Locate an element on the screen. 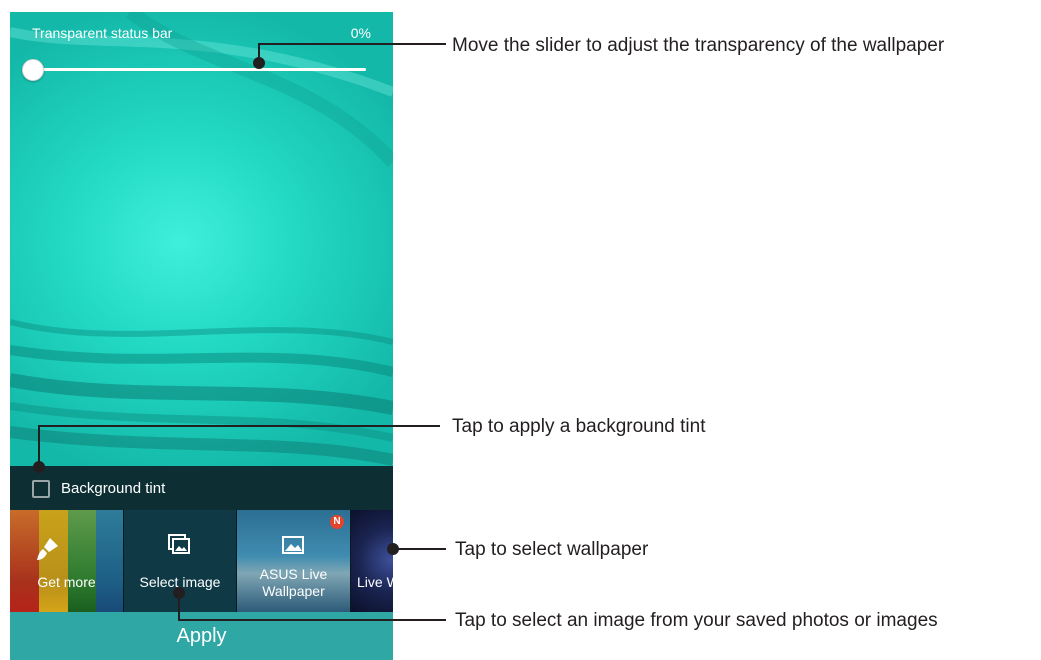  transparency-slider is located at coordinates (200, 69).